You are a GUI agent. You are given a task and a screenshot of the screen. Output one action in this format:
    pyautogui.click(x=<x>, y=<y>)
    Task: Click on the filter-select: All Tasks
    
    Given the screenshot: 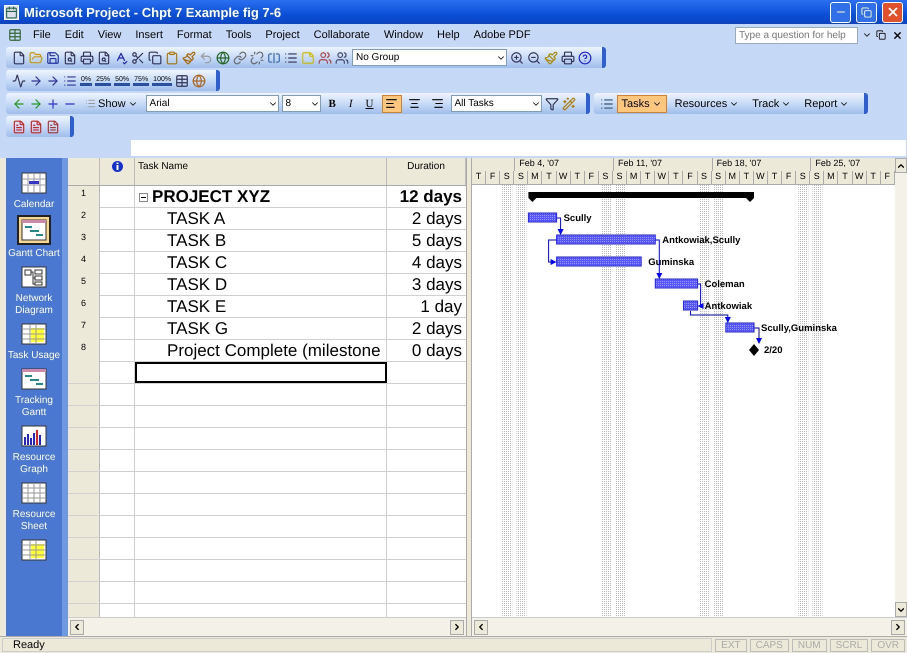 What is the action you would take?
    pyautogui.click(x=496, y=103)
    